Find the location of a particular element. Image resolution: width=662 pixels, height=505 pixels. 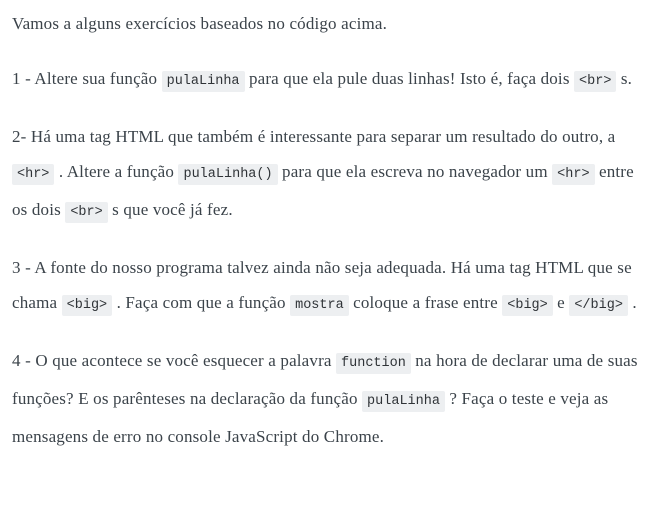

paragraph-text: para que ela escreva no navegador um is located at coordinates (415, 171).